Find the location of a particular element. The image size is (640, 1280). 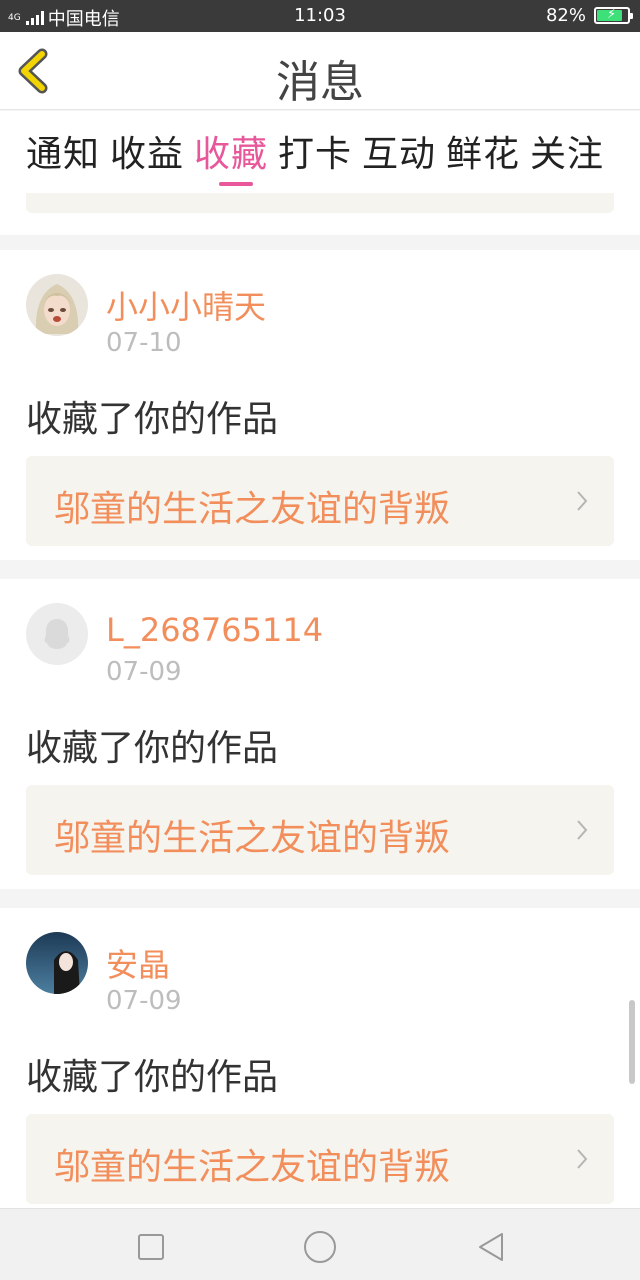

photo-avatar-icon is located at coordinates (57, 963).